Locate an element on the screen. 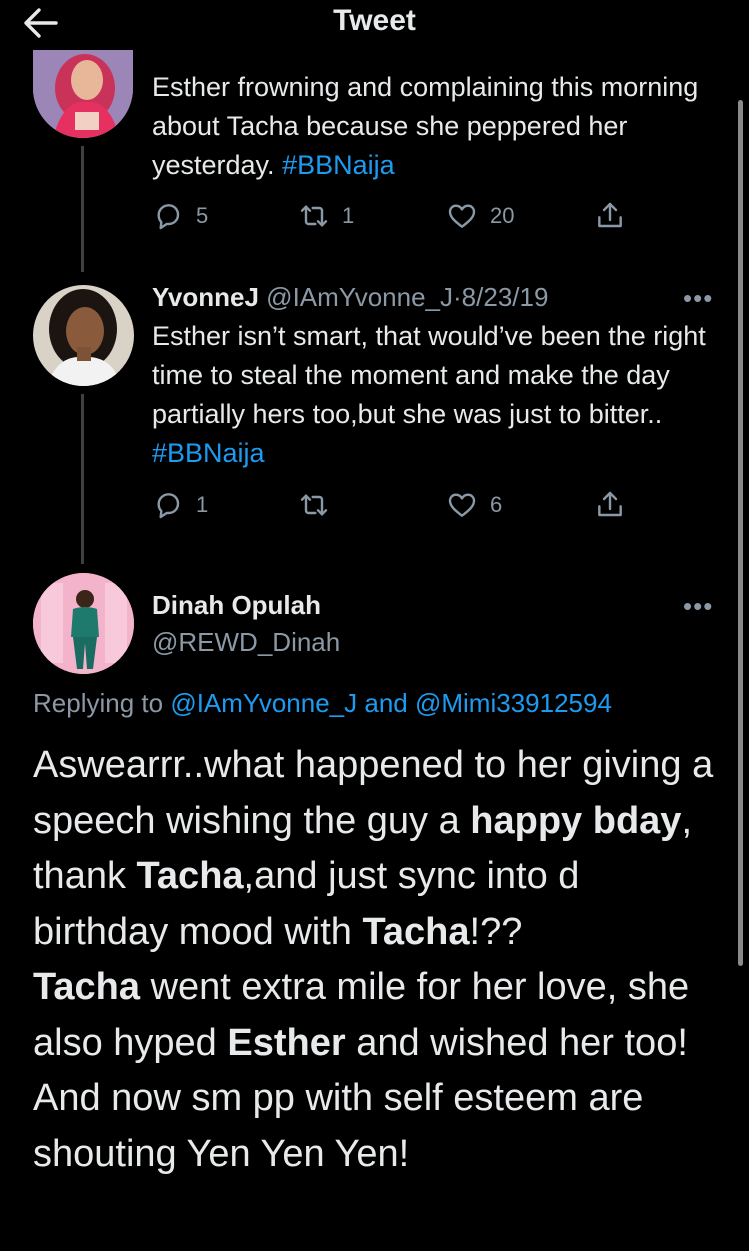  text-run: !?? is located at coordinates (496, 931).